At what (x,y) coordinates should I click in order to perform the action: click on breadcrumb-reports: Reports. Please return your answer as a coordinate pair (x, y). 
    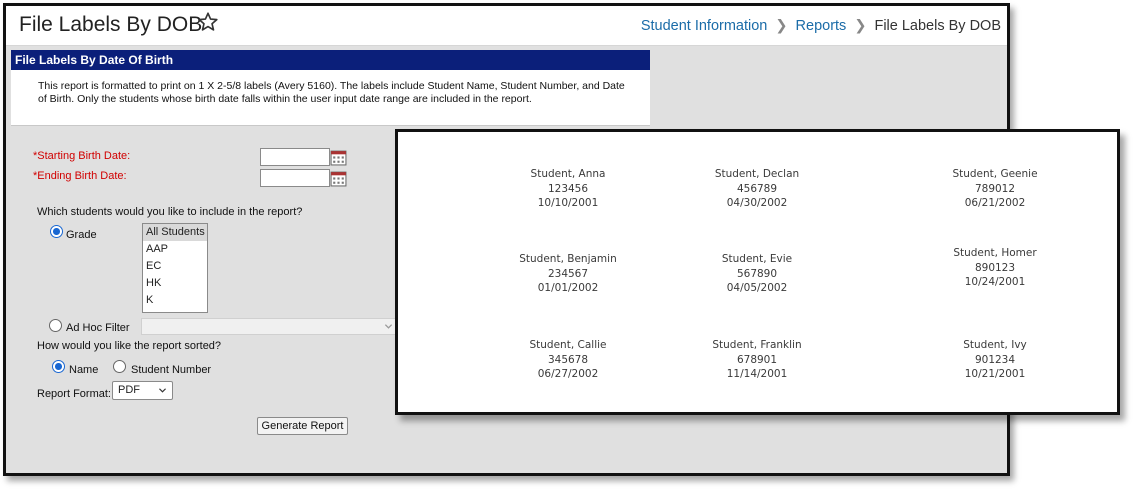
    Looking at the image, I should click on (821, 26).